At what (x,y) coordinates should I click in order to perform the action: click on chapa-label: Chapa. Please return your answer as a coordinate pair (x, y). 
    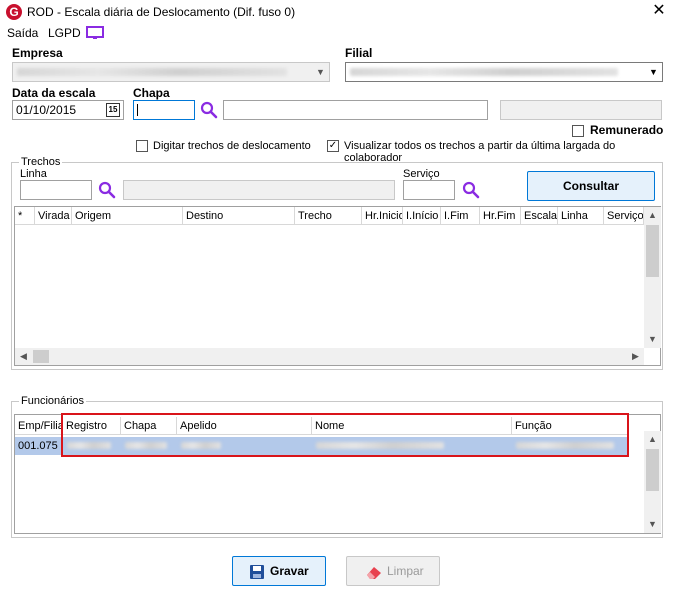
    Looking at the image, I should click on (151, 93).